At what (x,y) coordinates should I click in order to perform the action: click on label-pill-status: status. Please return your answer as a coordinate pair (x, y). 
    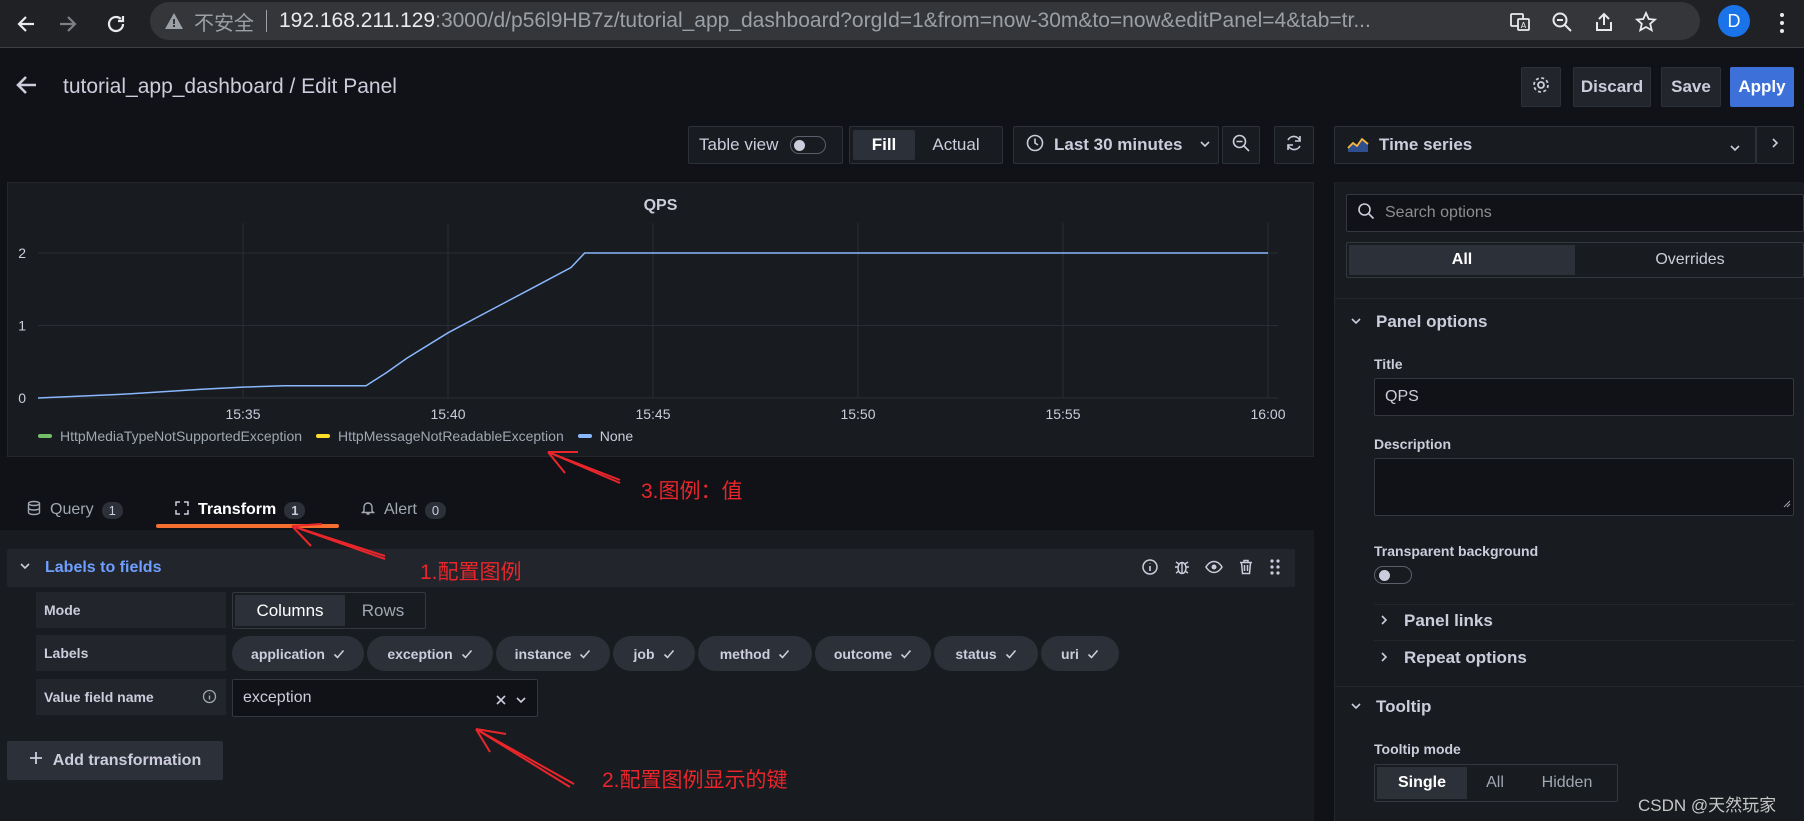
    Looking at the image, I should click on (986, 653).